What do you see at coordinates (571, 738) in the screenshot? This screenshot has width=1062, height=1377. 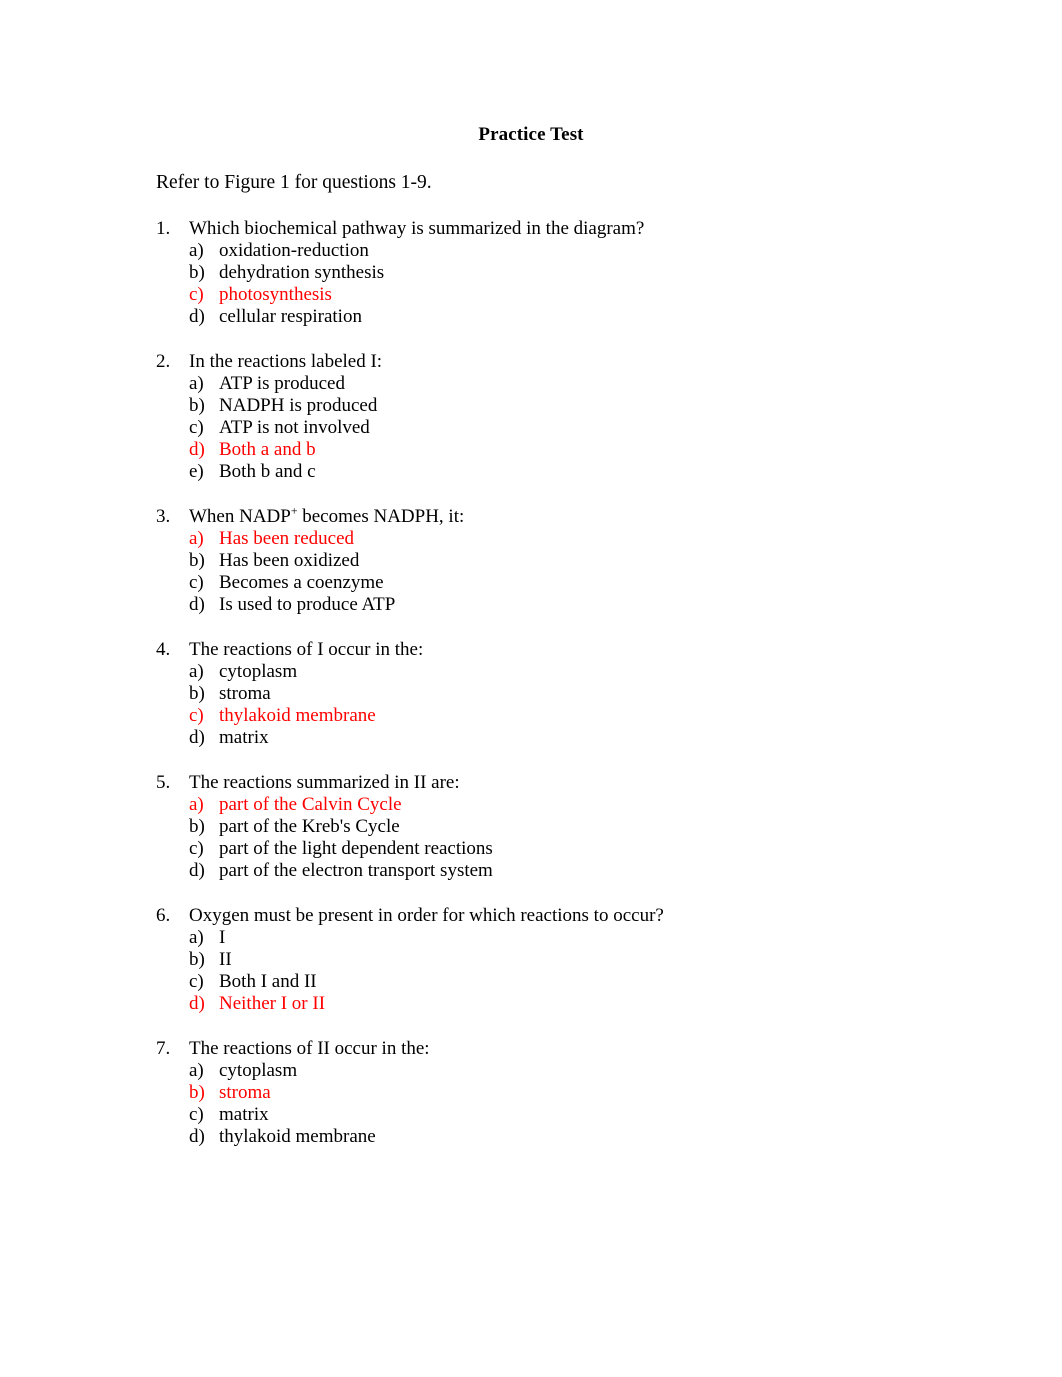 I see `option-row: d) matrix` at bounding box center [571, 738].